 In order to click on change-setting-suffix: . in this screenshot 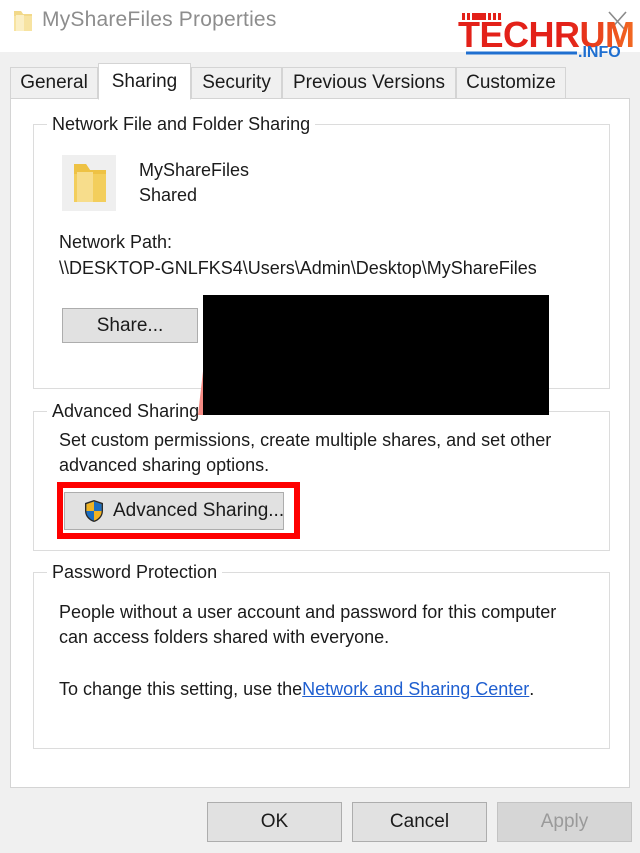, I will do `click(532, 689)`.